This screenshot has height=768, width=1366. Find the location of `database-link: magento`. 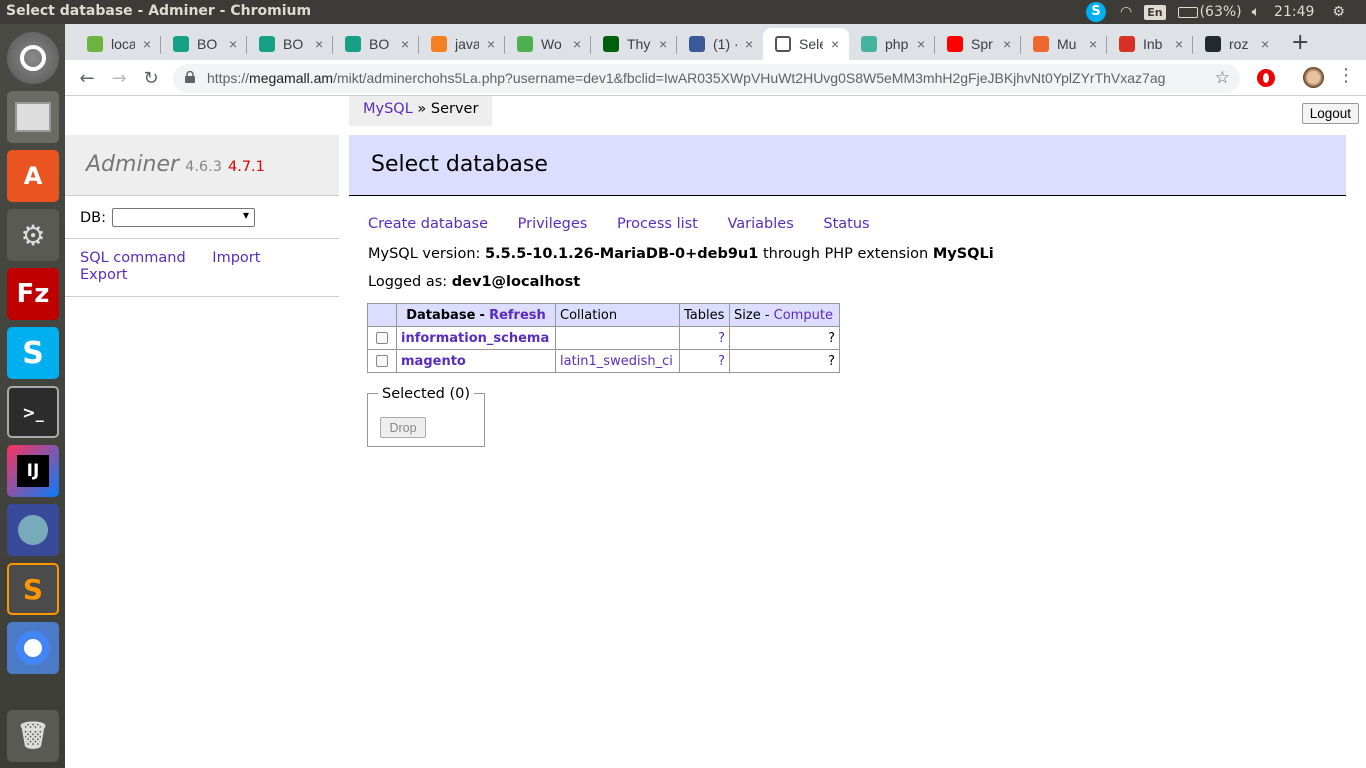

database-link: magento is located at coordinates (433, 361).